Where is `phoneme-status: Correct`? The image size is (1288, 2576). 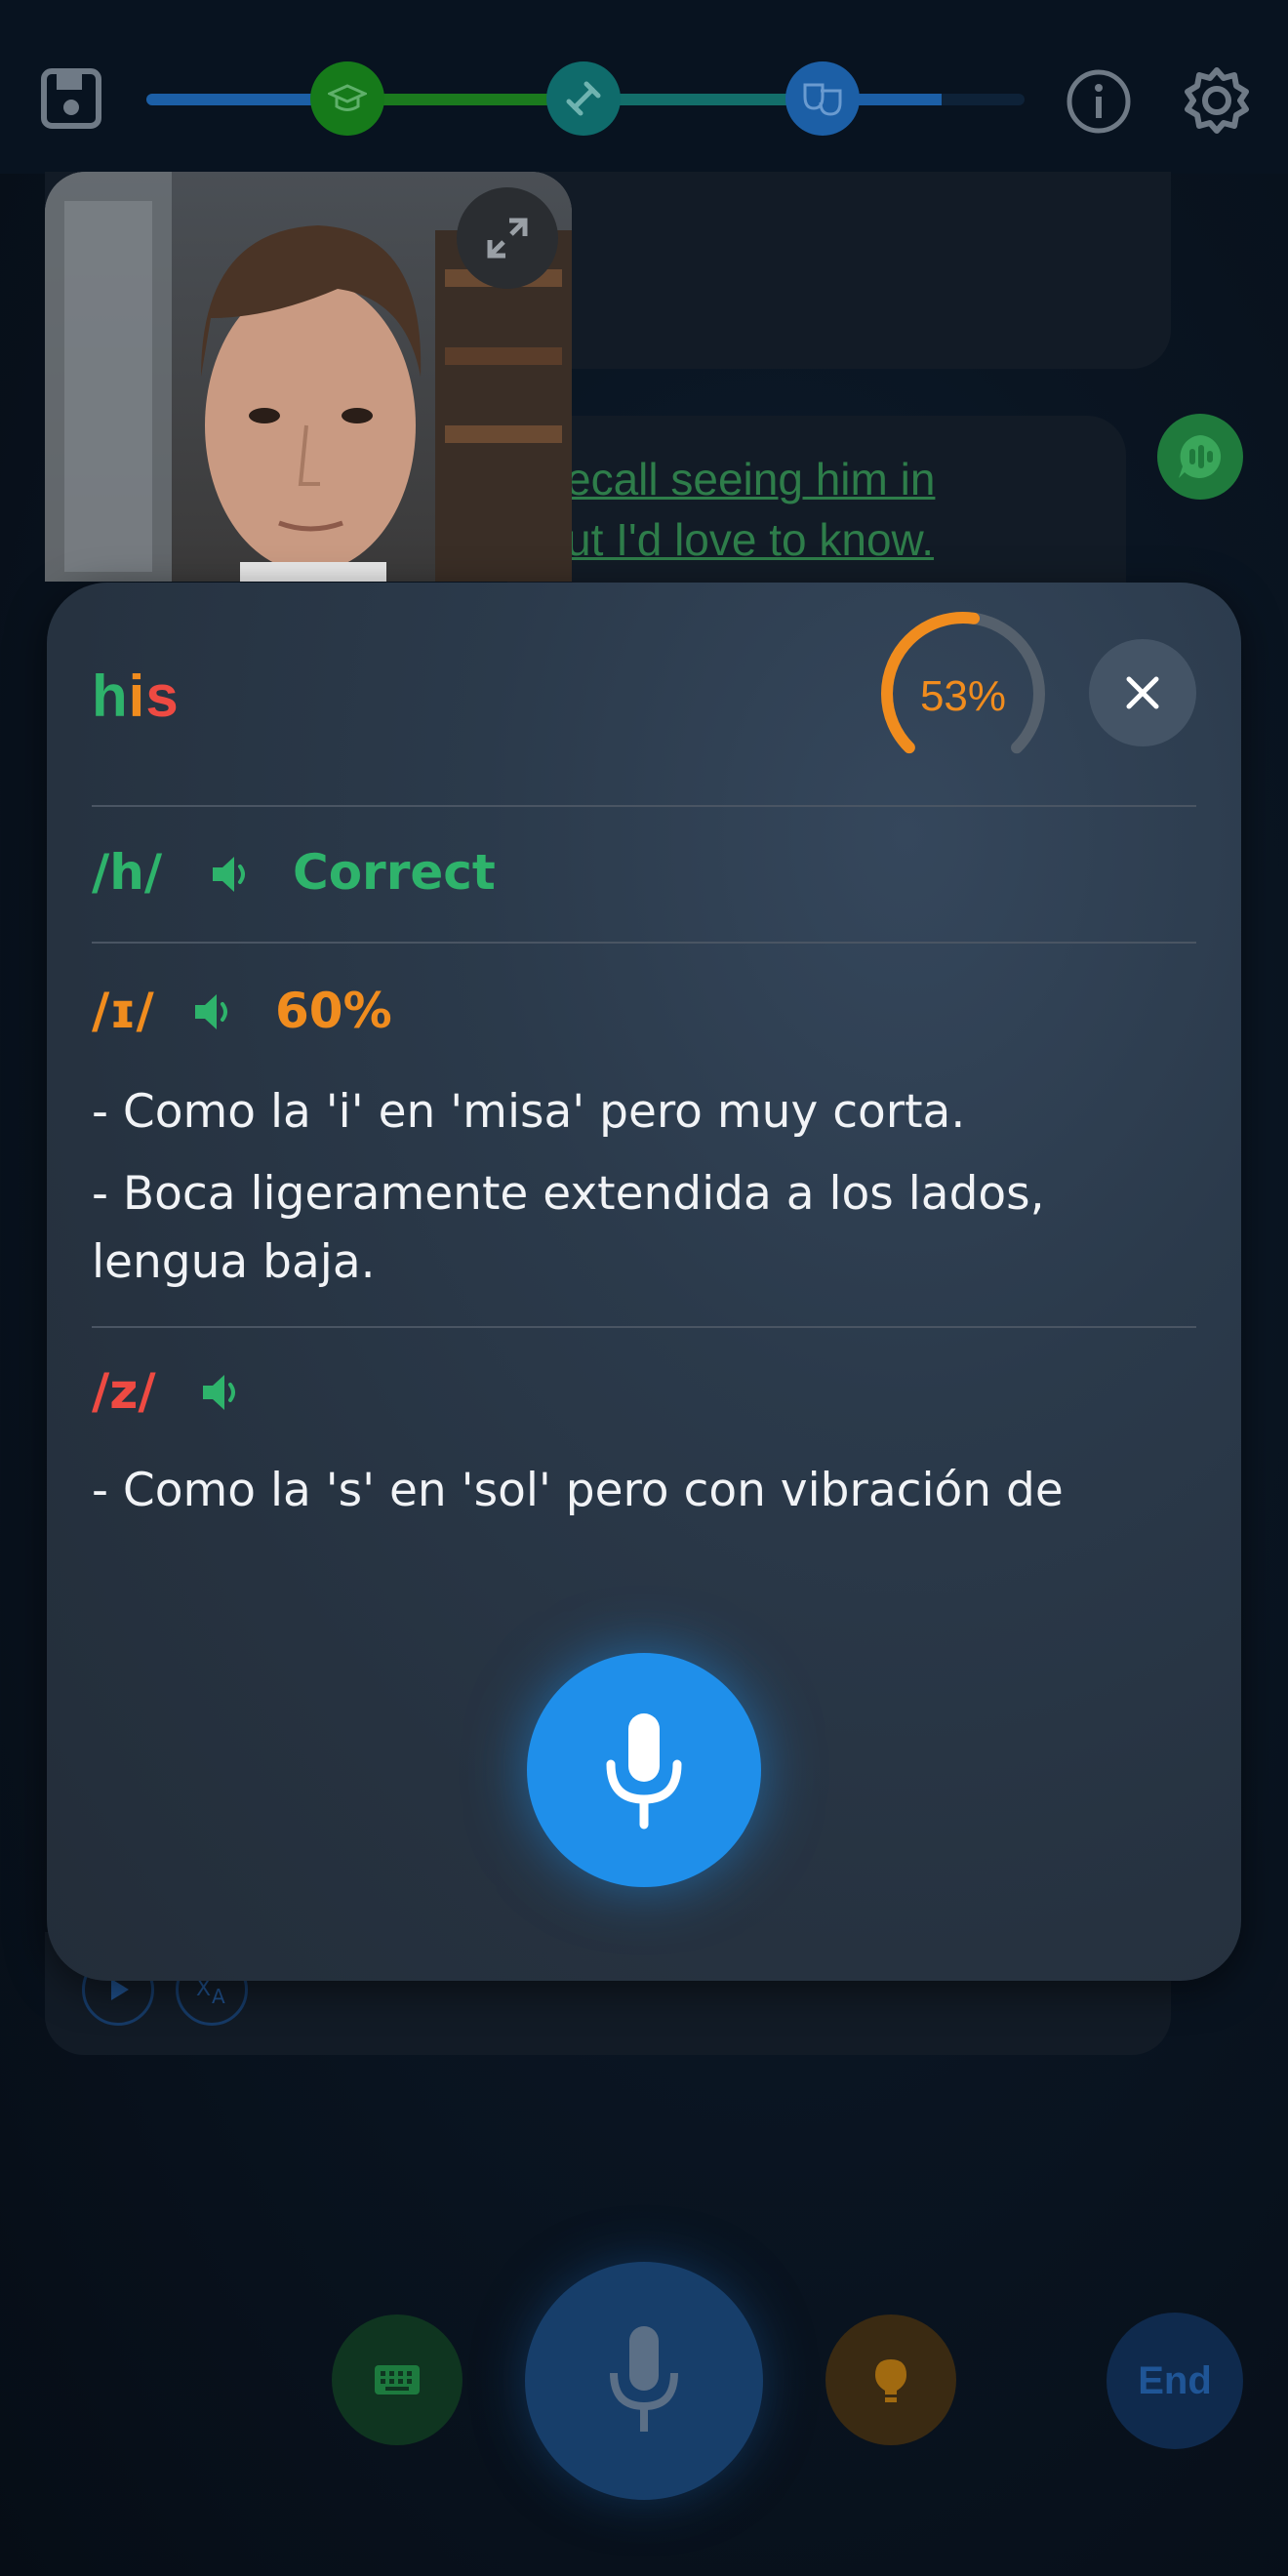 phoneme-status: Correct is located at coordinates (394, 872).